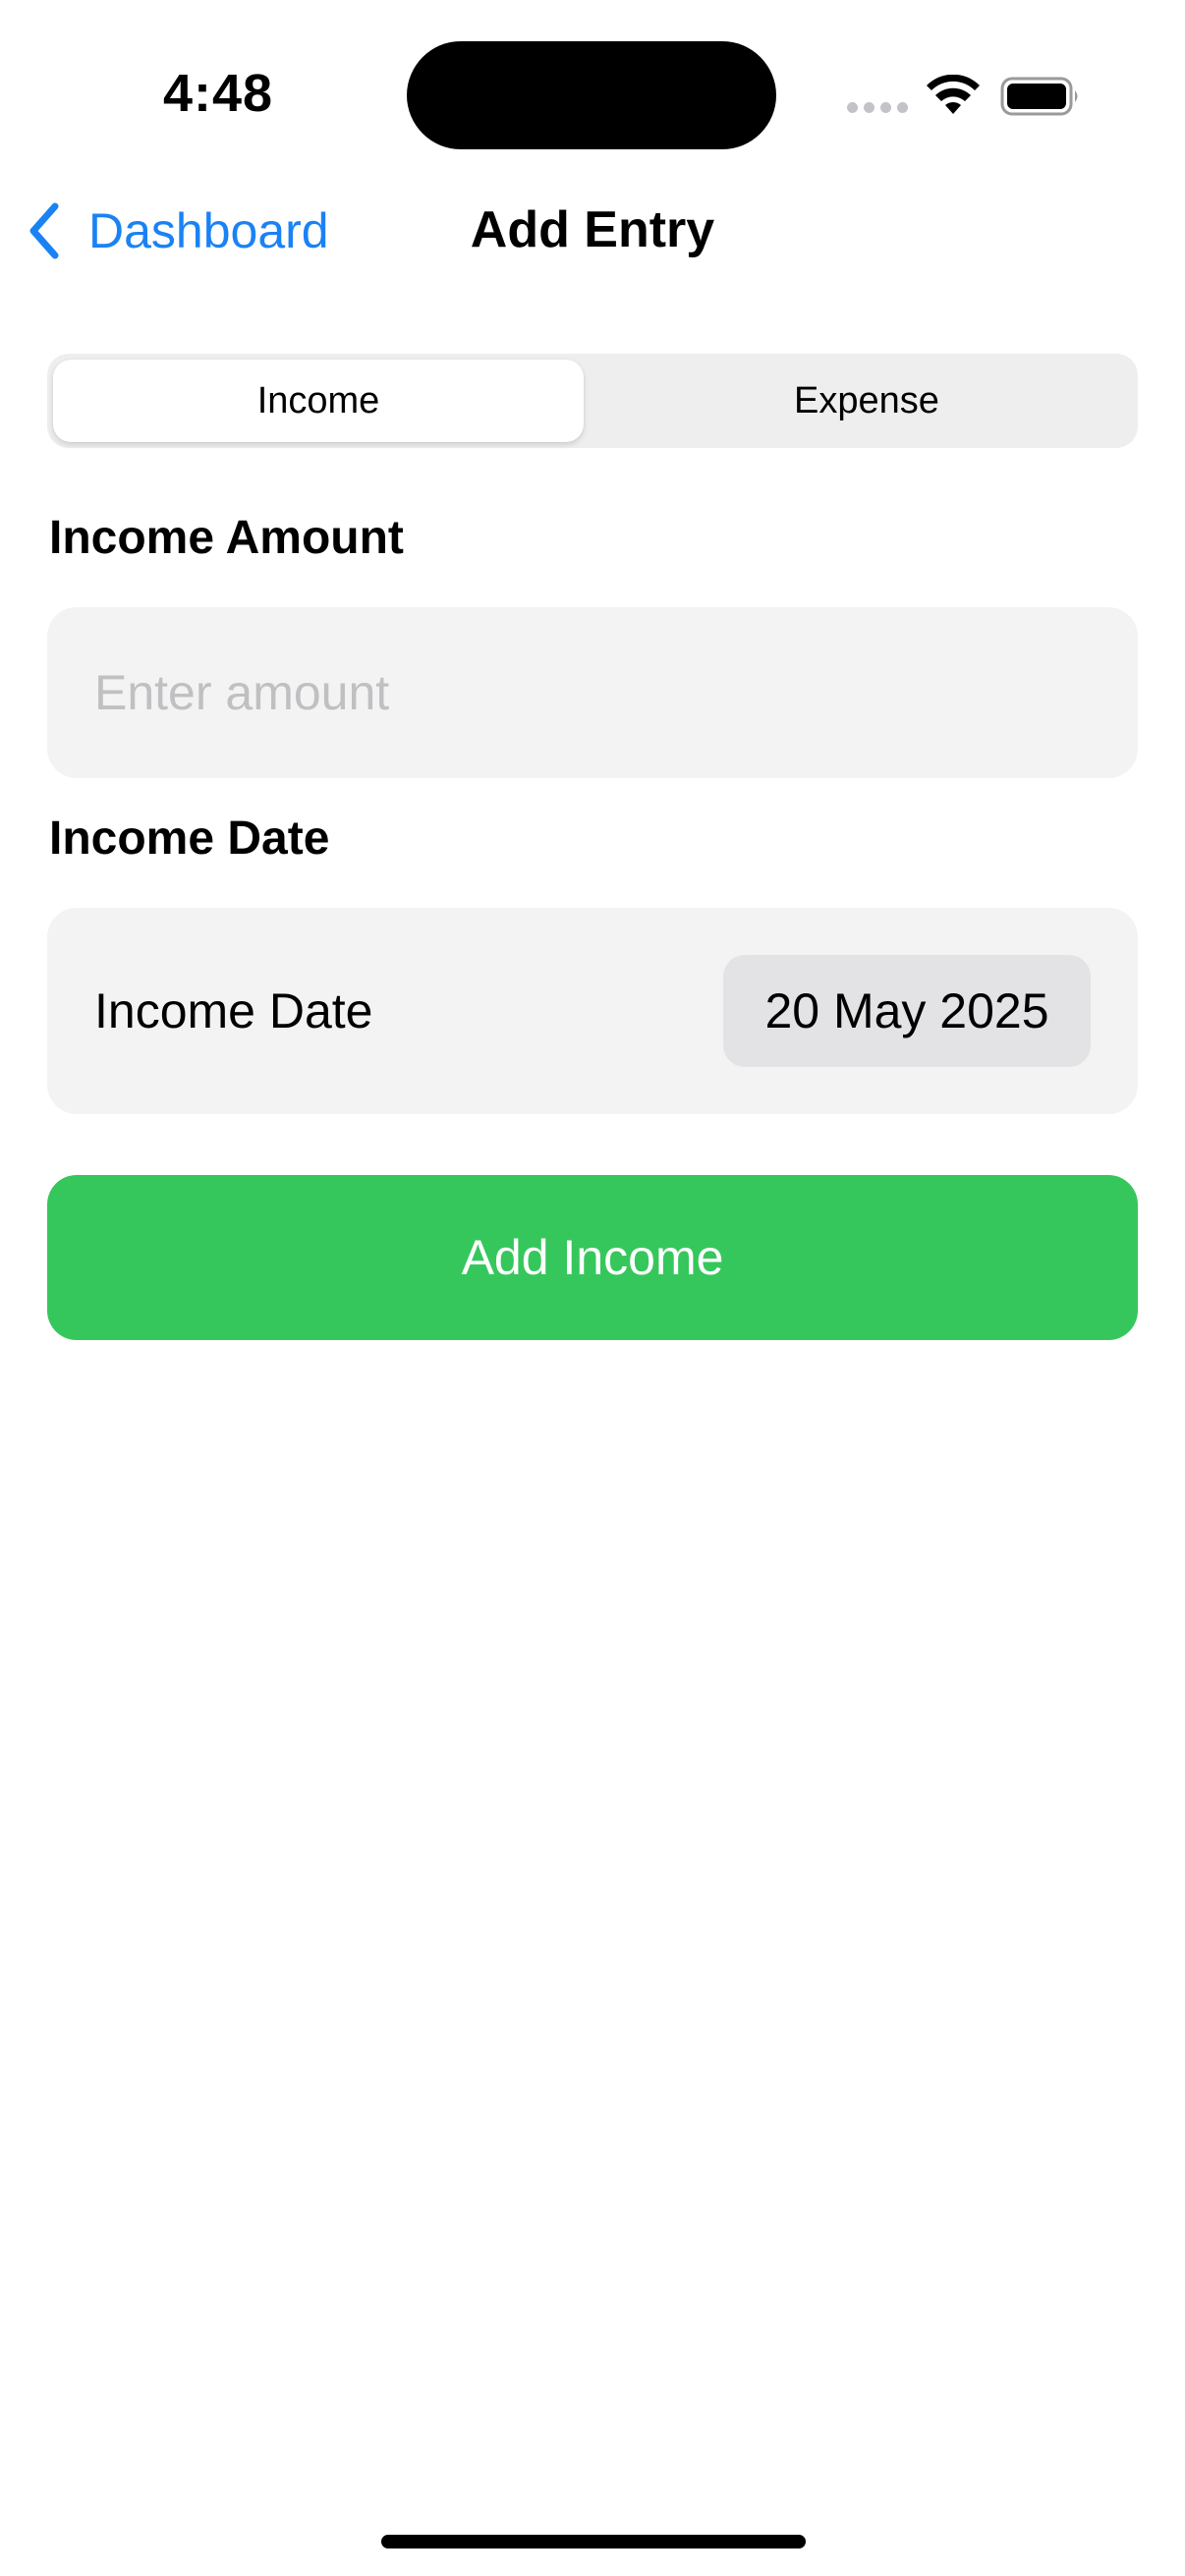 This screenshot has height=2576, width=1185. What do you see at coordinates (594, 2541) in the screenshot?
I see `home-indicator` at bounding box center [594, 2541].